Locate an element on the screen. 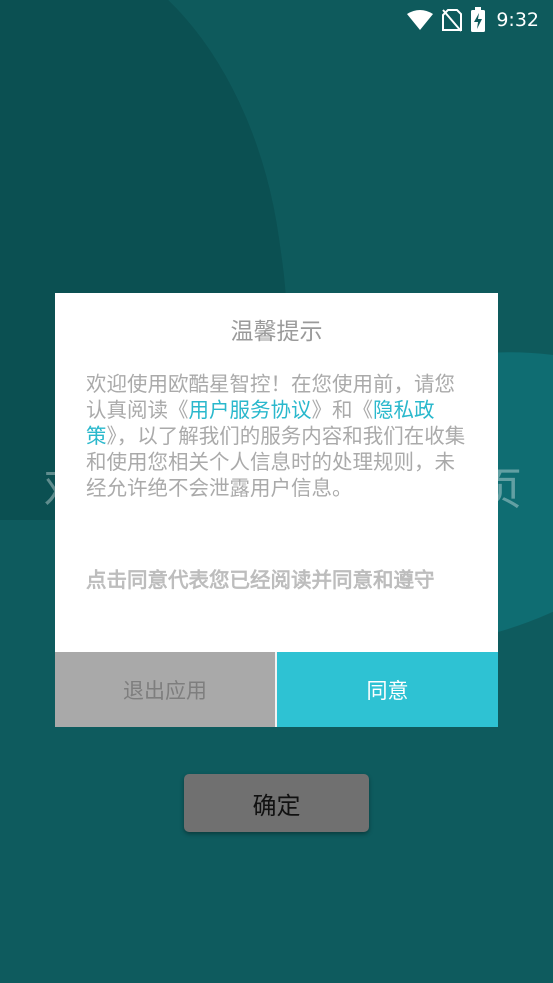 The image size is (553, 983). status-time: 9:32 is located at coordinates (517, 20).